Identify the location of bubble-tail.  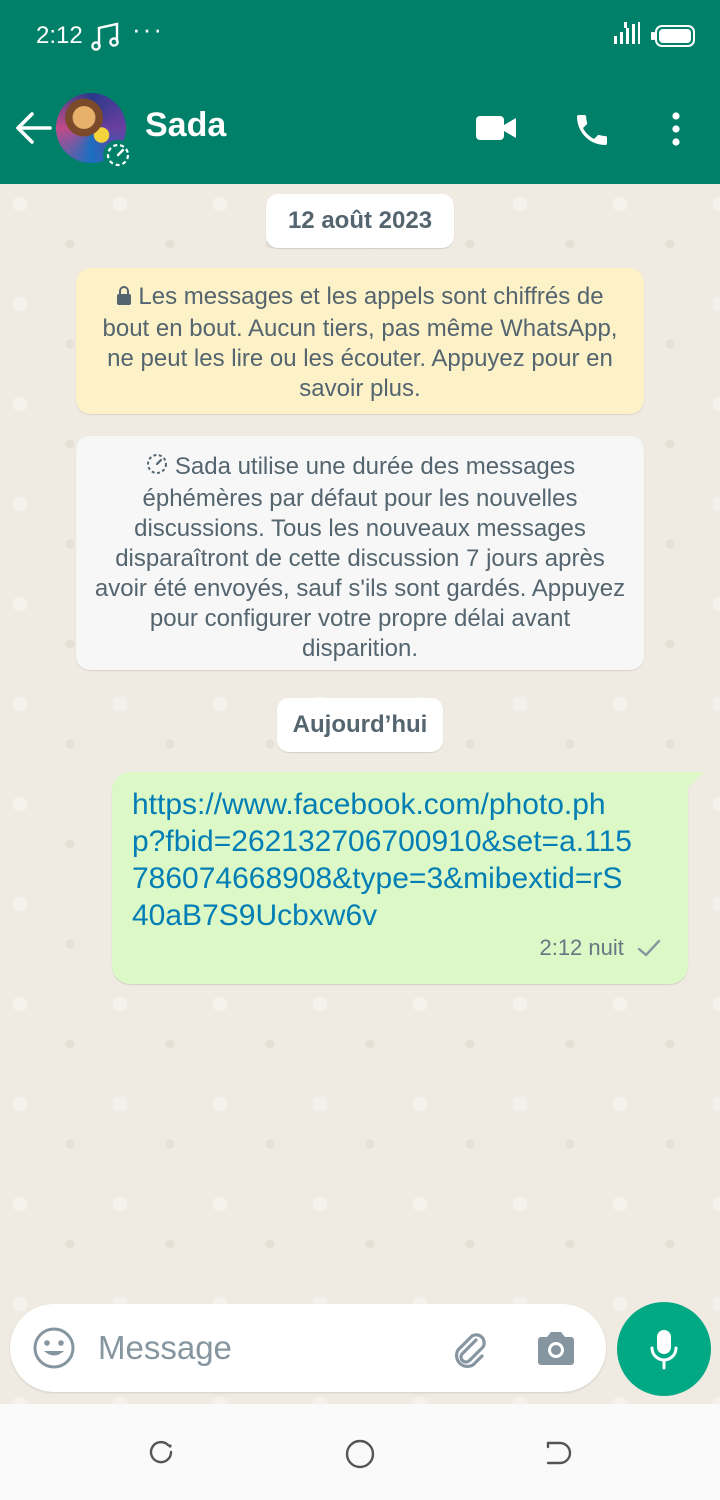
(695, 781).